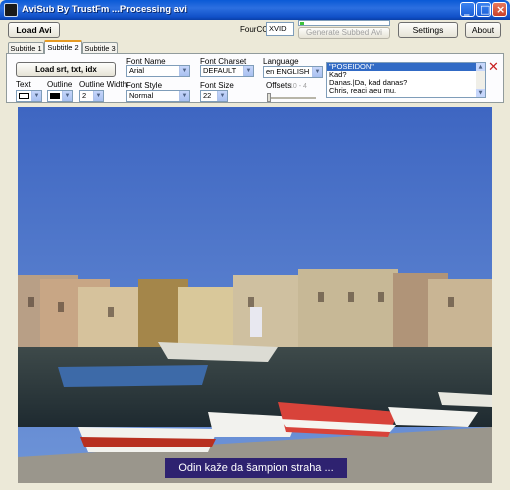 This screenshot has width=510, height=490. Describe the element at coordinates (214, 96) in the screenshot. I see `font-size-select: 22 ▼` at that location.